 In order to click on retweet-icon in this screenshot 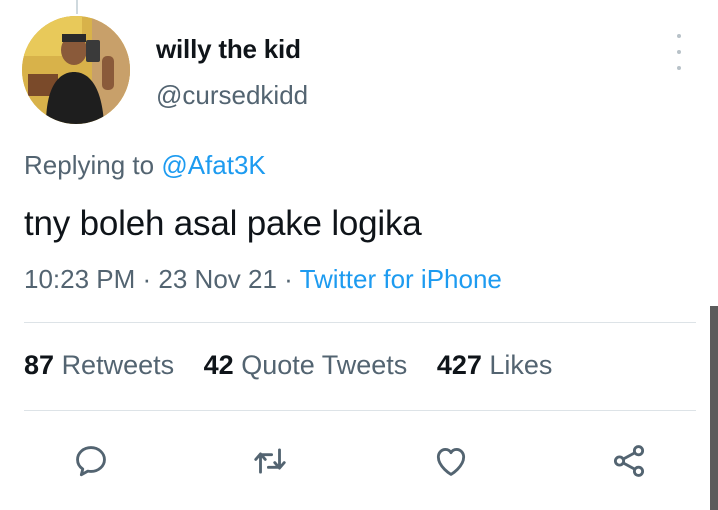, I will do `click(270, 461)`.